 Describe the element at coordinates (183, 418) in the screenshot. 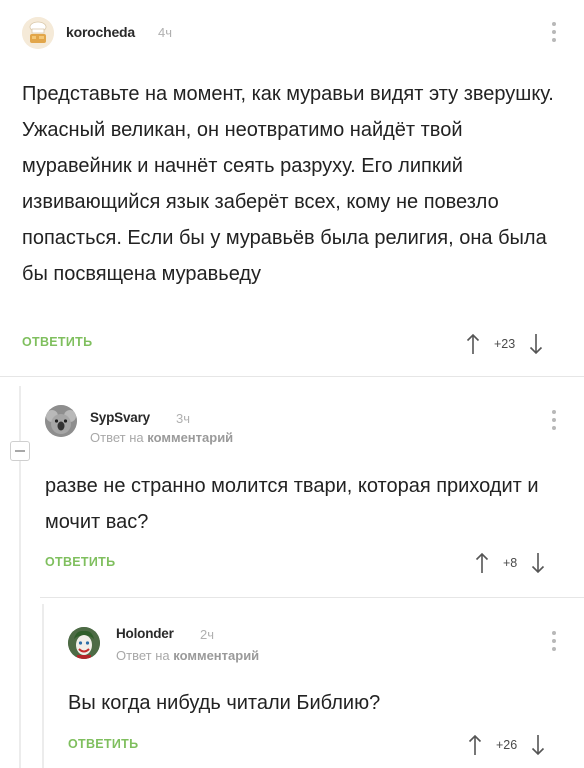

I see `comment-time: 3ч` at that location.